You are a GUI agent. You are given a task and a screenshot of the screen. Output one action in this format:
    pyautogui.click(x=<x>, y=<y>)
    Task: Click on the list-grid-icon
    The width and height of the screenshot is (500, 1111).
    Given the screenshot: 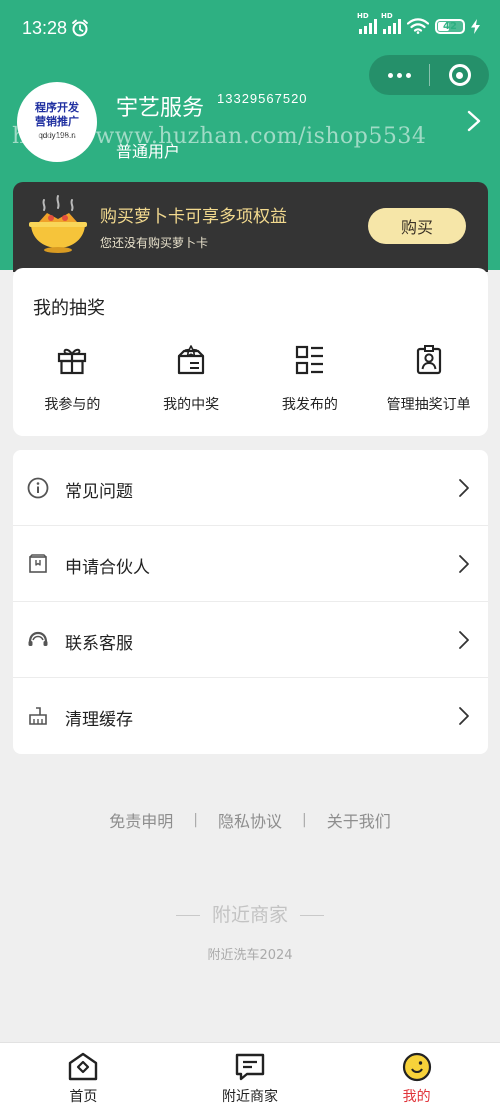 What is the action you would take?
    pyautogui.click(x=309, y=360)
    